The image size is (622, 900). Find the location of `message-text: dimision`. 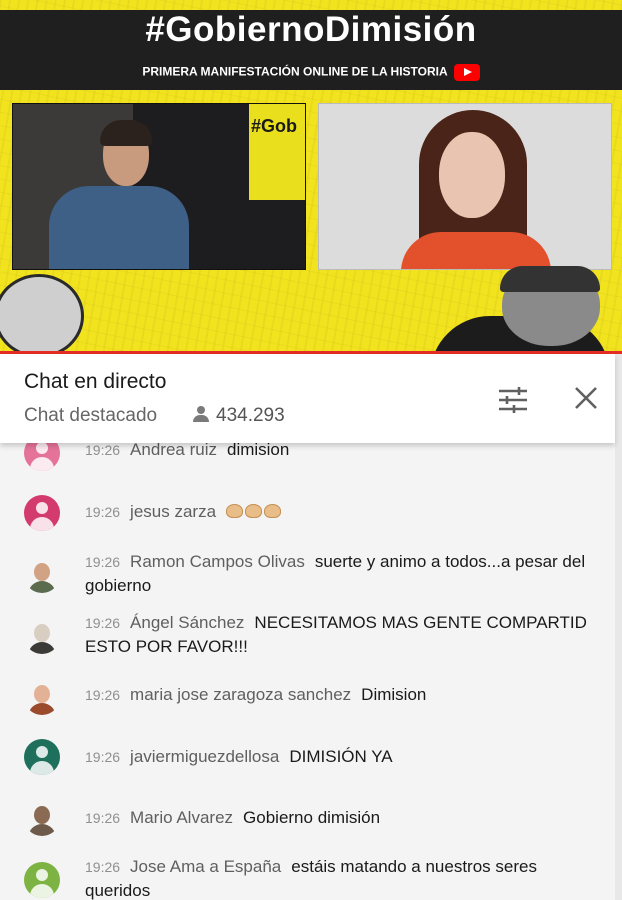

message-text: dimision is located at coordinates (258, 451).